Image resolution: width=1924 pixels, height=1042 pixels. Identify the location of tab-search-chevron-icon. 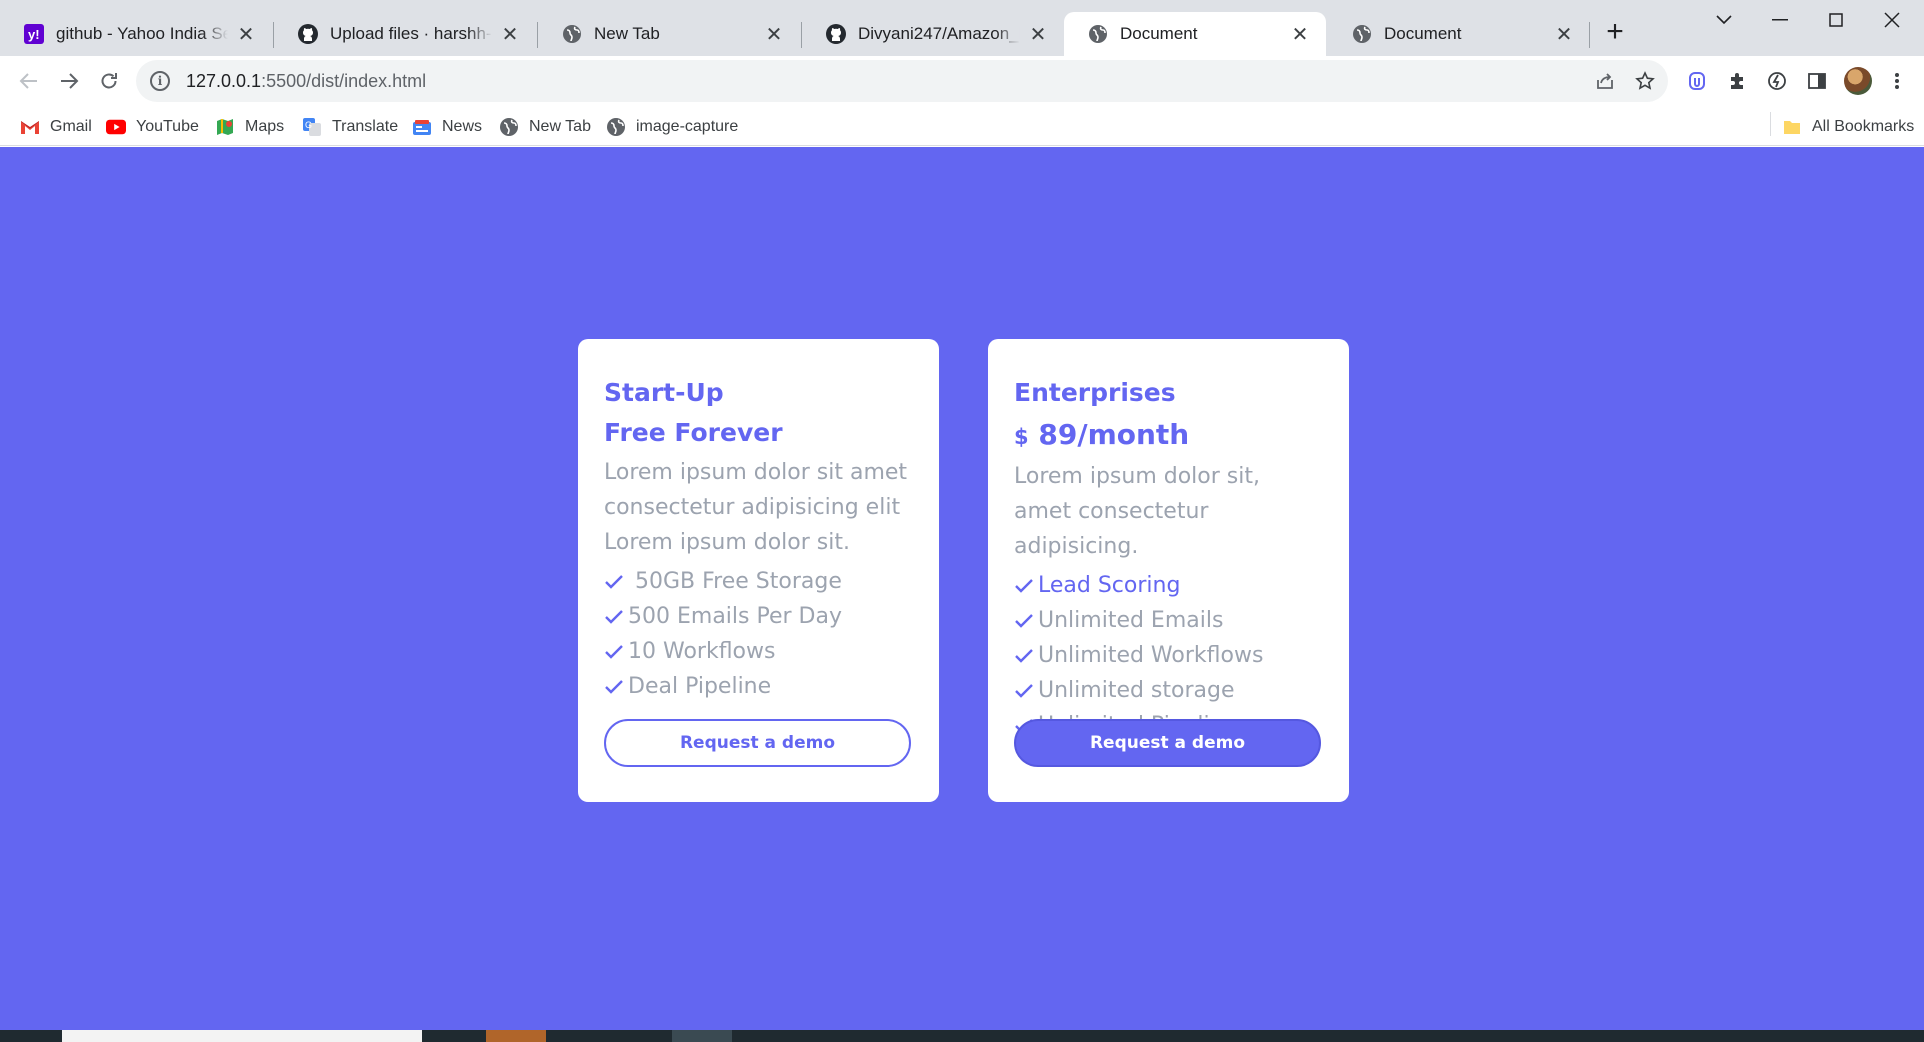
(1724, 20).